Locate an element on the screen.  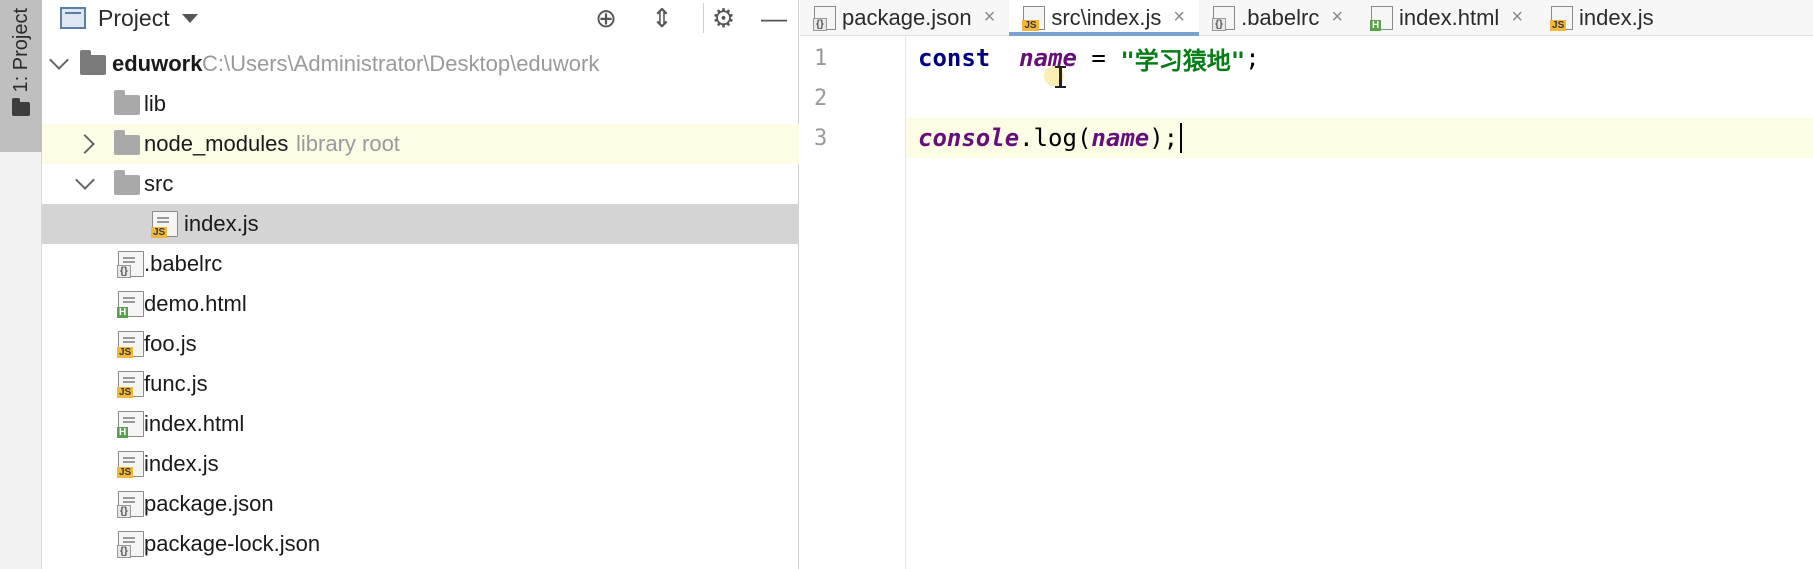
line-number: 3 is located at coordinates (821, 138).